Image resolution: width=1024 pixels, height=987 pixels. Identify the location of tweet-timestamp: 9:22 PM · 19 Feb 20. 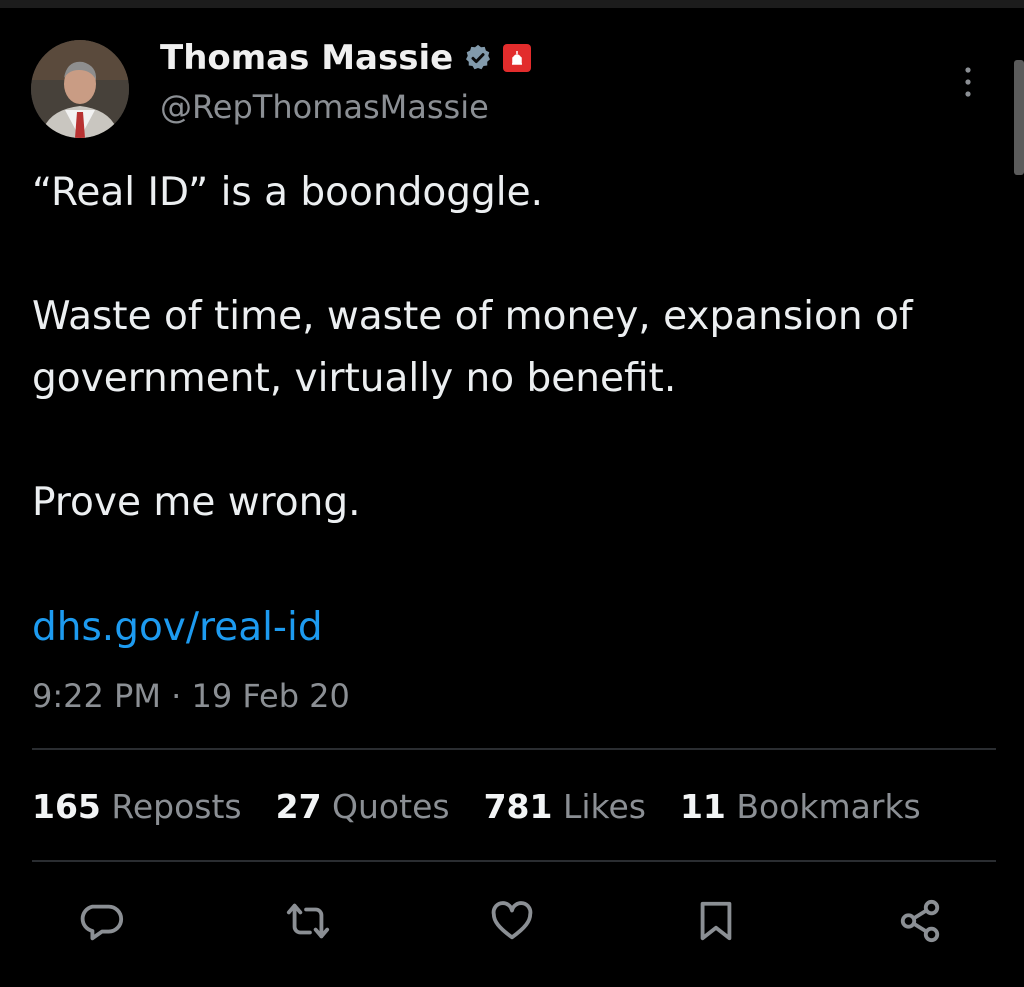
(191, 696).